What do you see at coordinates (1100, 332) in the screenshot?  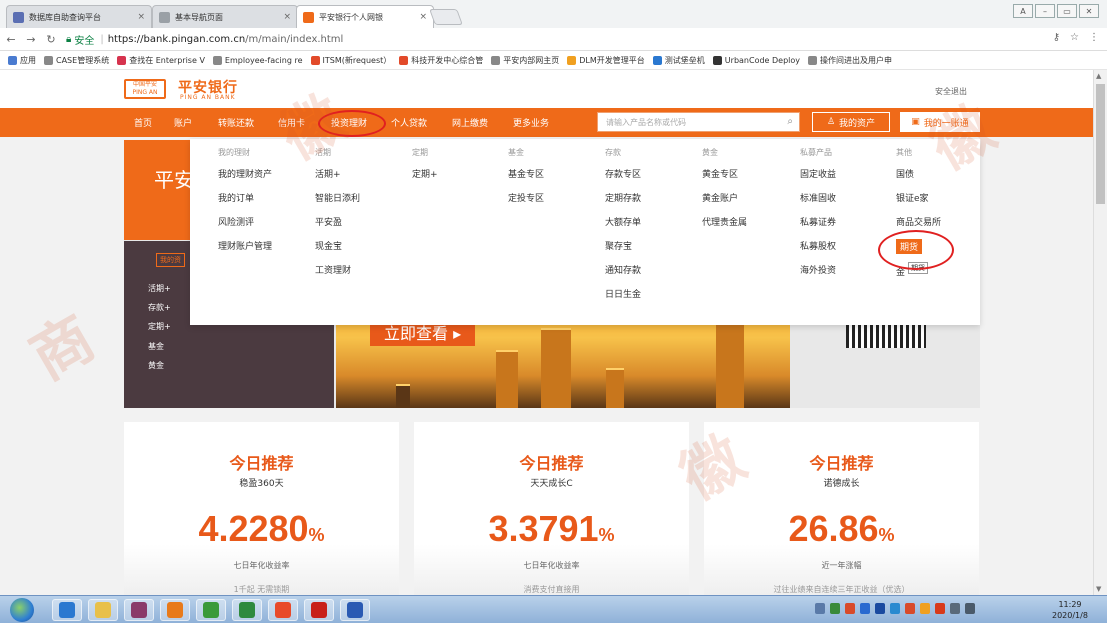 I see `page-scrollbar: ▲ ▼` at bounding box center [1100, 332].